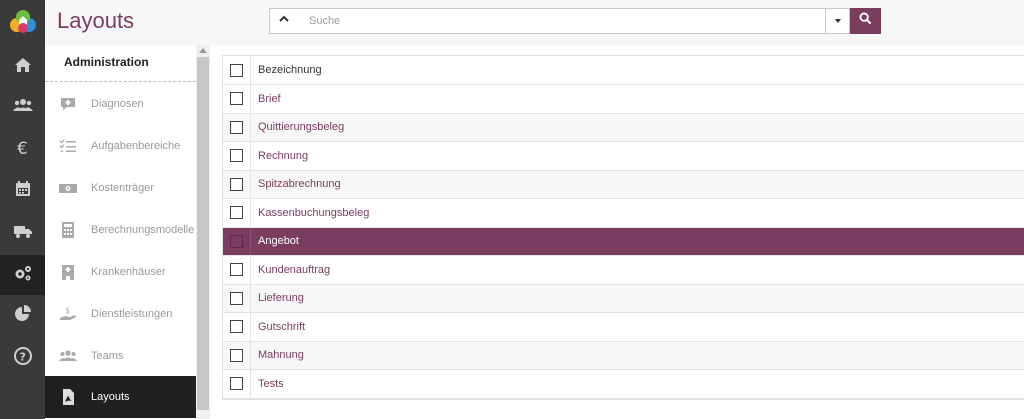  I want to click on scroll-up-arrow-icon, so click(203, 50).